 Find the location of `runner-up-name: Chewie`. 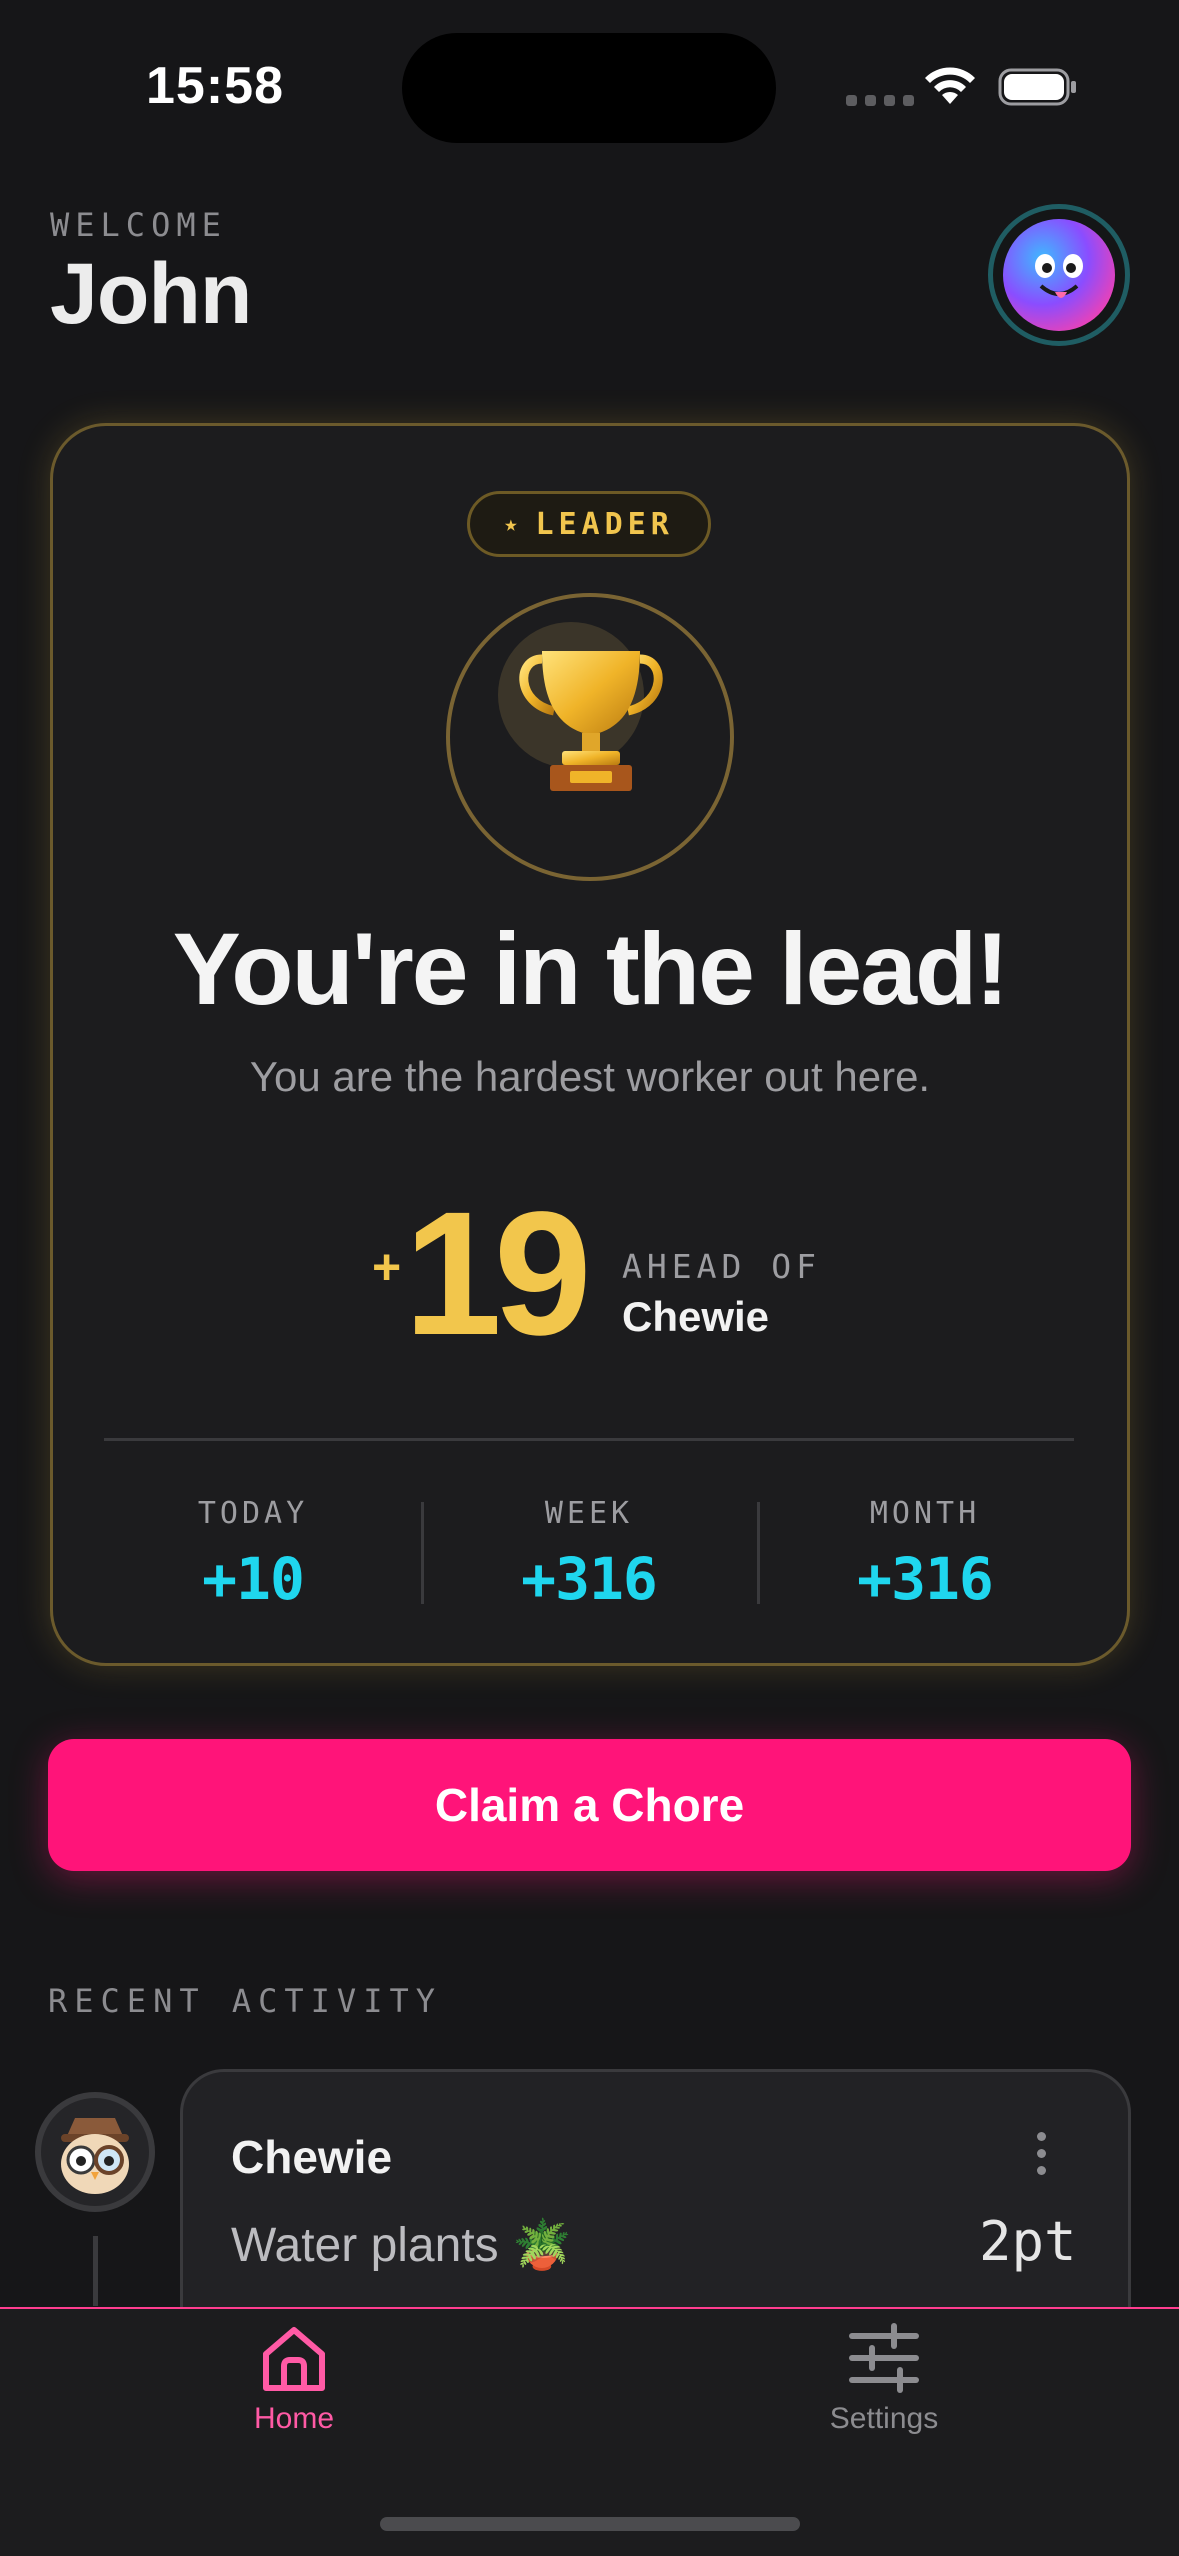

runner-up-name: Chewie is located at coordinates (696, 1316).